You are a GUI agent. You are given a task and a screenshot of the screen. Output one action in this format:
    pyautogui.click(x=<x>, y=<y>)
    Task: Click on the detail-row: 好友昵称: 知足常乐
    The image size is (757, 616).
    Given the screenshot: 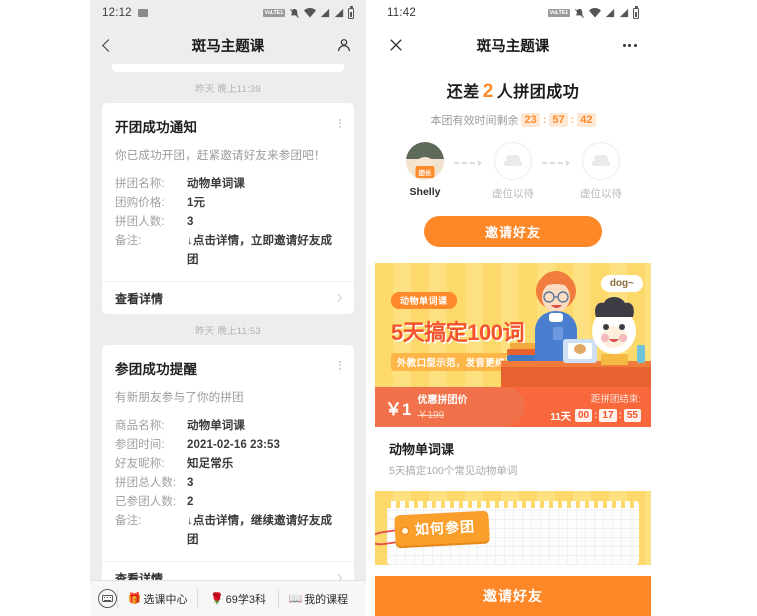 What is the action you would take?
    pyautogui.click(x=228, y=464)
    